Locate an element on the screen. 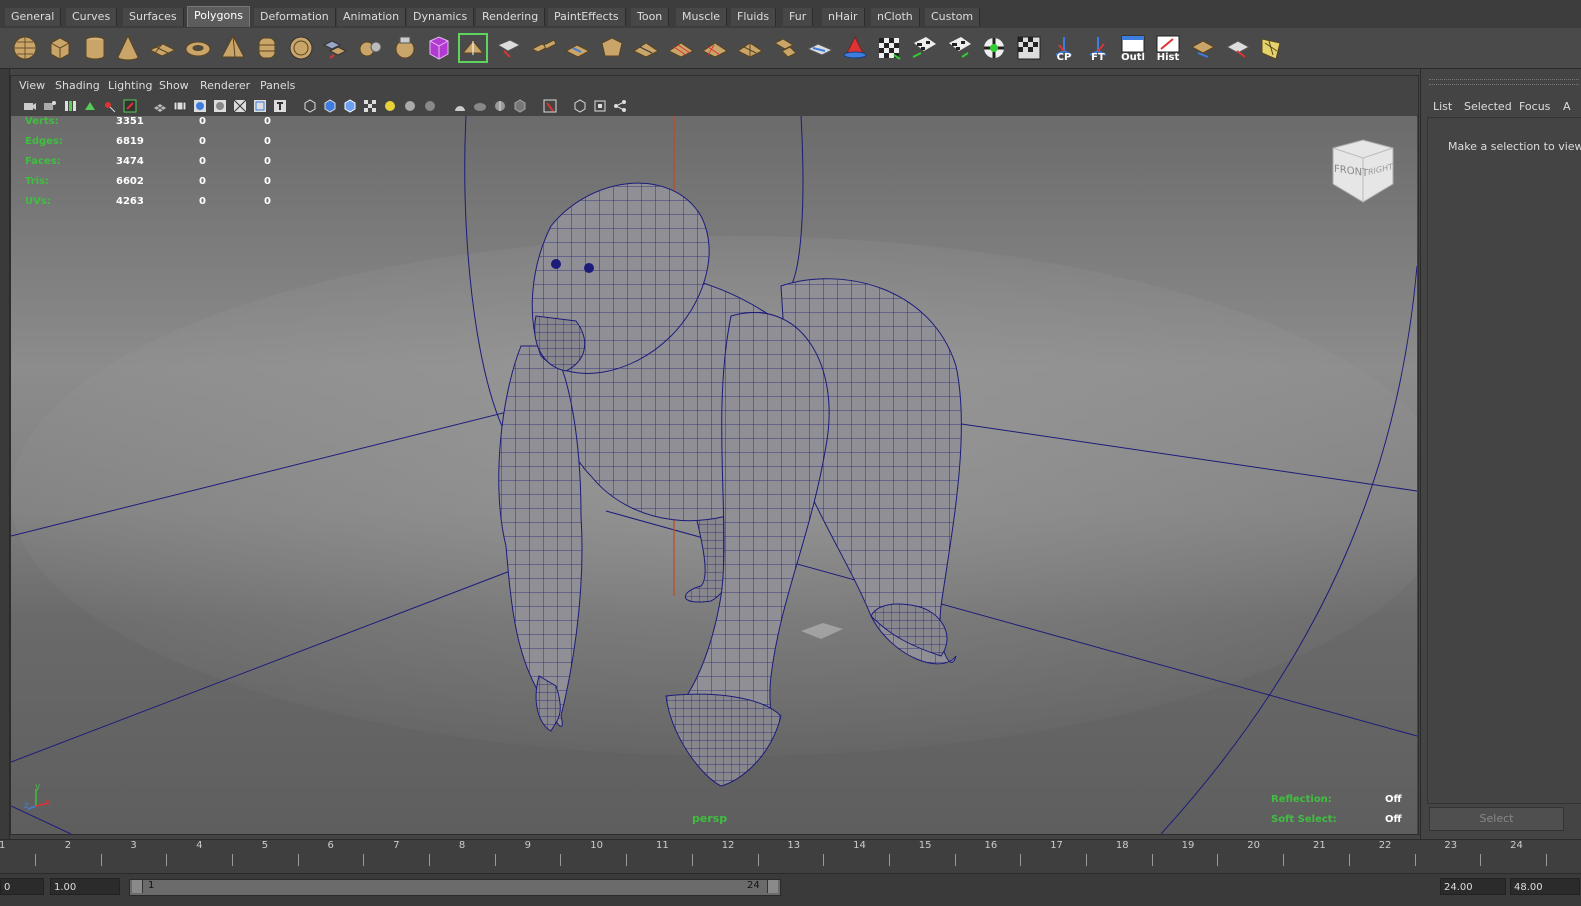  mirror-geometry-icon is located at coordinates (473, 48).